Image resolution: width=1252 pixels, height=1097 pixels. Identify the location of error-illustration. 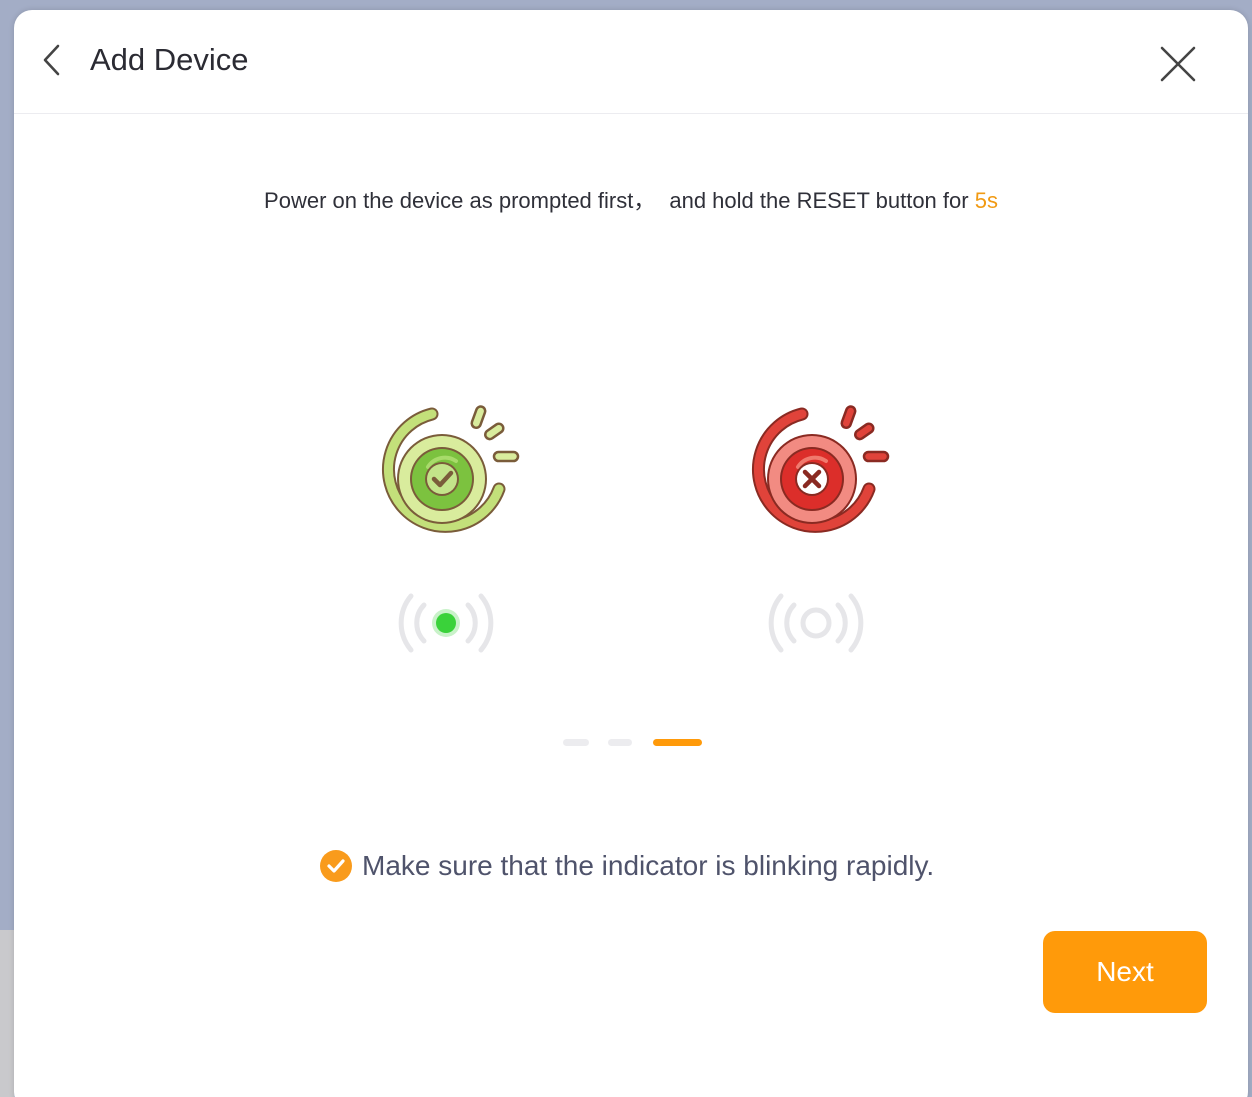
(817, 468).